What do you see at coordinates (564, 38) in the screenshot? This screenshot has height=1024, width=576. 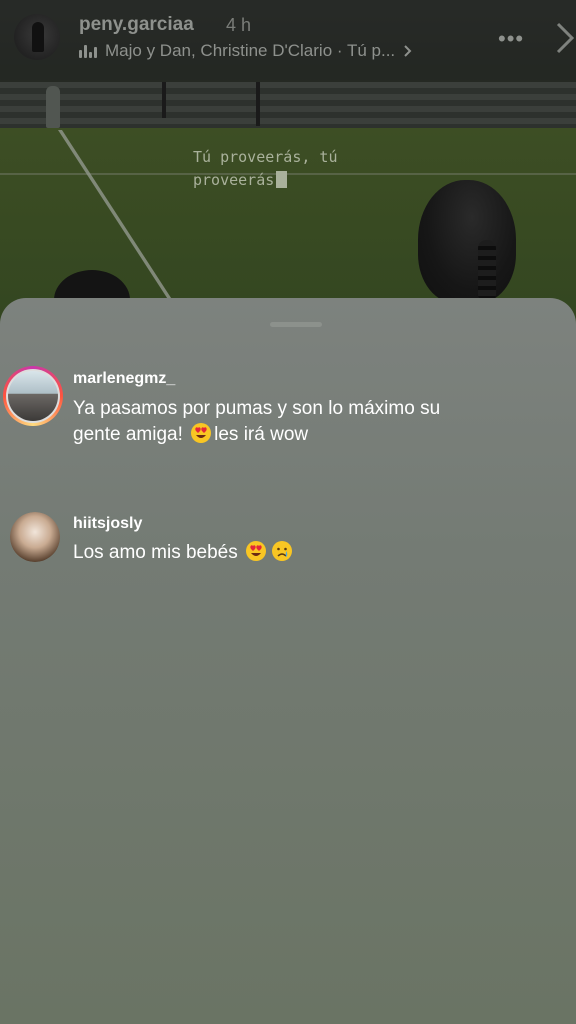 I see `next-story-chevron-icon` at bounding box center [564, 38].